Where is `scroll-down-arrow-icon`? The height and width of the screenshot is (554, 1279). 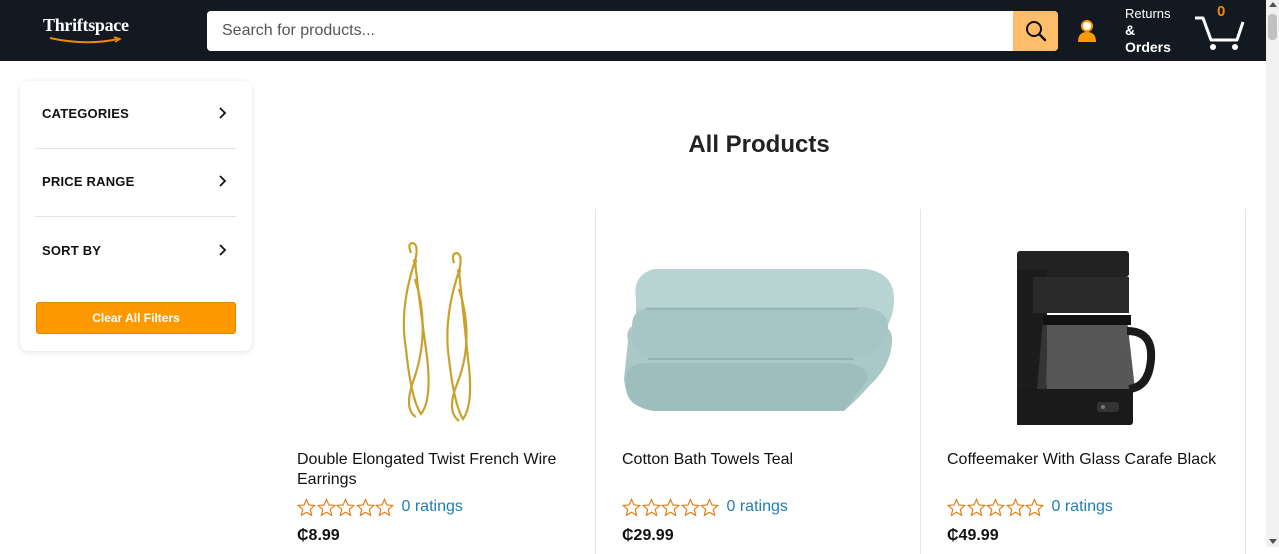
scroll-down-arrow-icon is located at coordinates (1273, 541).